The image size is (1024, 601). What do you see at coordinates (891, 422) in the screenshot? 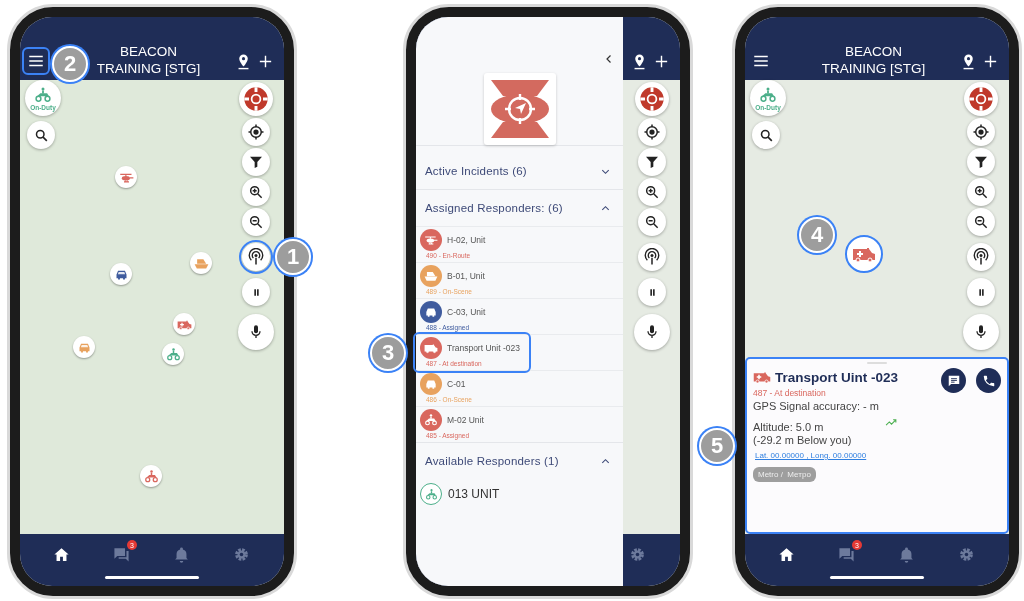
I see `trend-up-icon` at bounding box center [891, 422].